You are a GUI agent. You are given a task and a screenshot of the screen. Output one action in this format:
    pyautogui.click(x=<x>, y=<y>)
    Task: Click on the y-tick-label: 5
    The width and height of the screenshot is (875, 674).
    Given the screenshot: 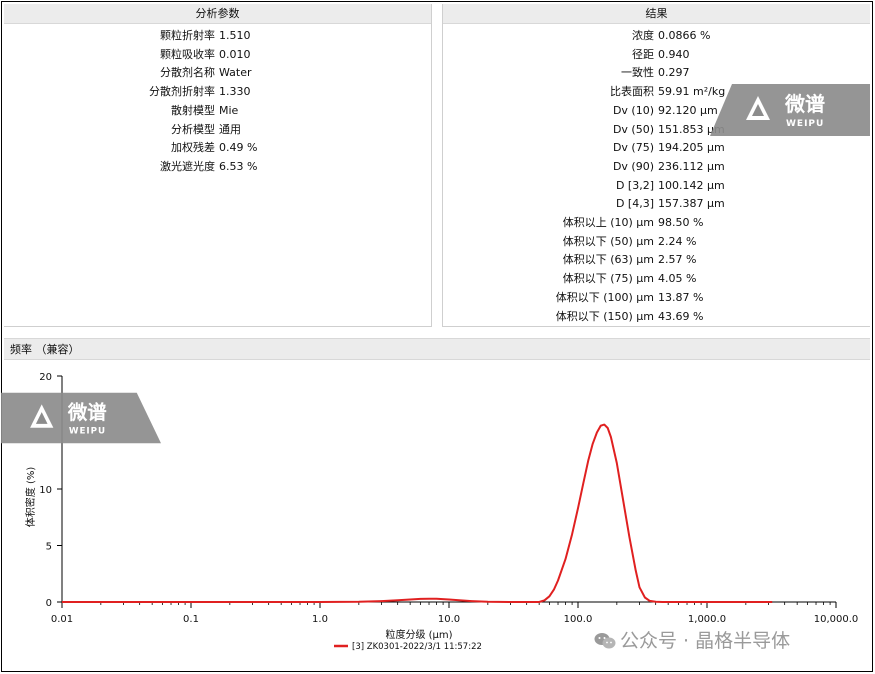 What is the action you would take?
    pyautogui.click(x=49, y=547)
    